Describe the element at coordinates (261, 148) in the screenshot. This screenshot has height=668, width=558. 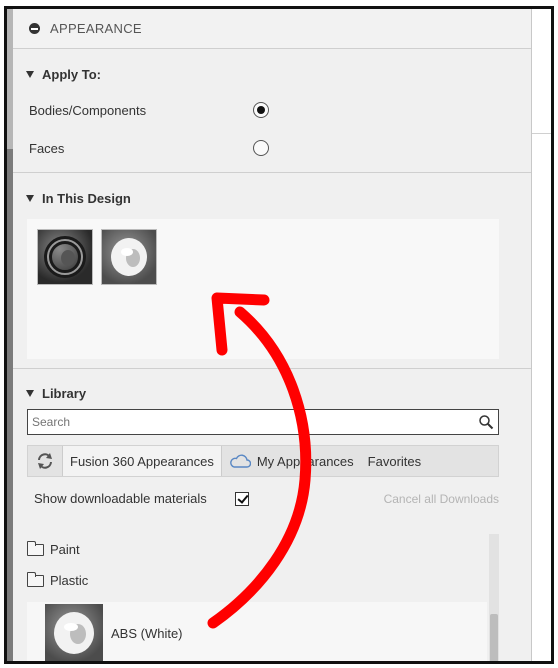
I see `radio-faces` at that location.